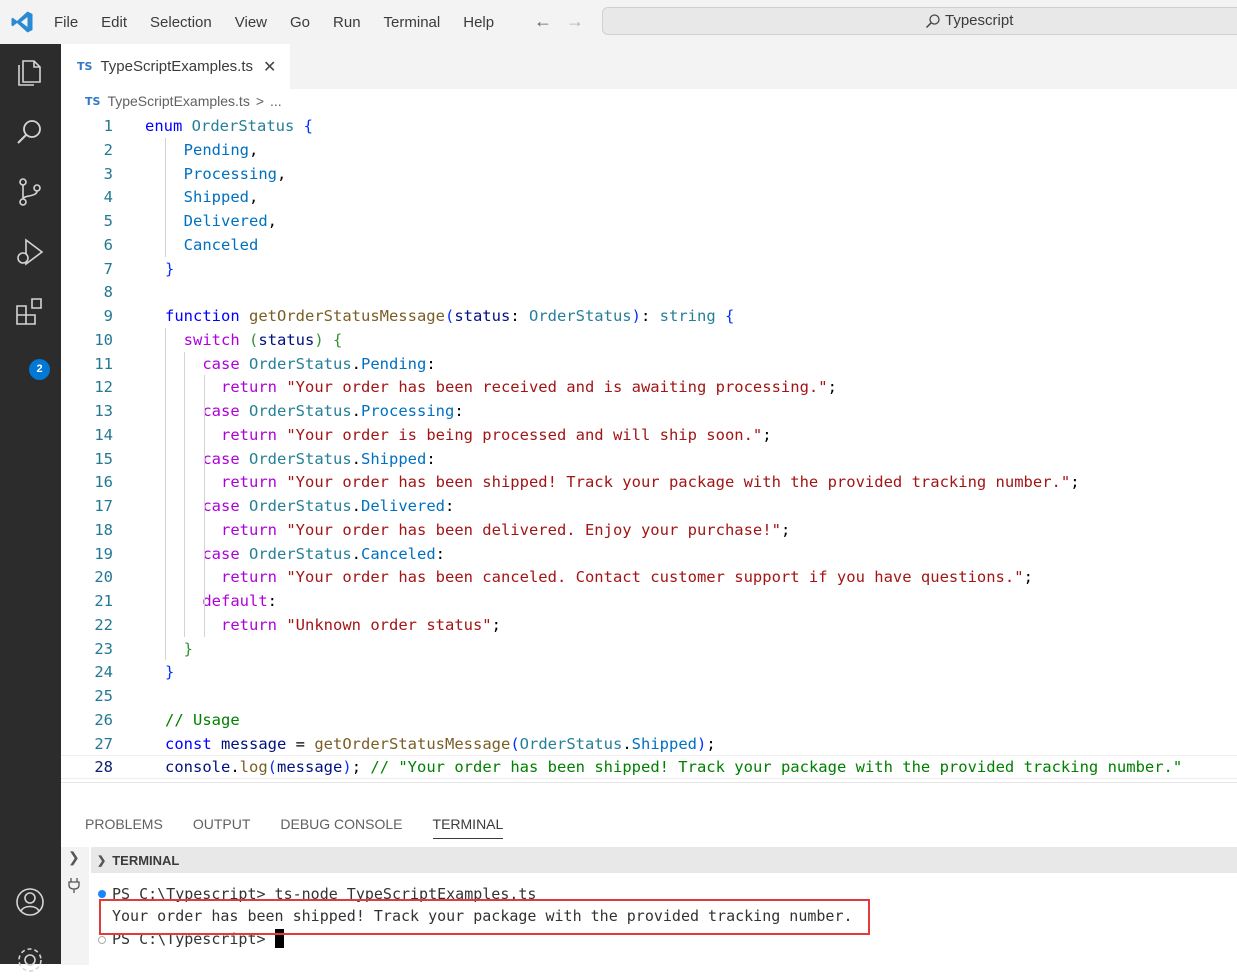 The image size is (1237, 976). I want to click on menu-run: Run, so click(347, 22).